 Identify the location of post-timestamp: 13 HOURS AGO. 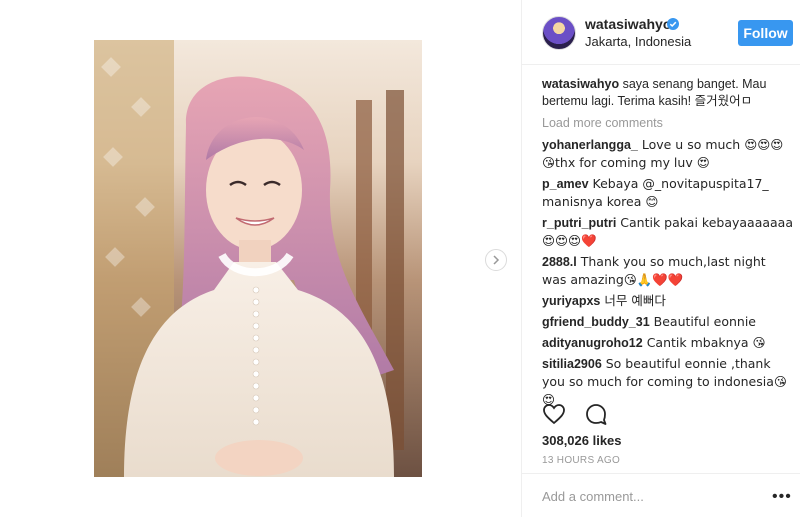
(581, 460).